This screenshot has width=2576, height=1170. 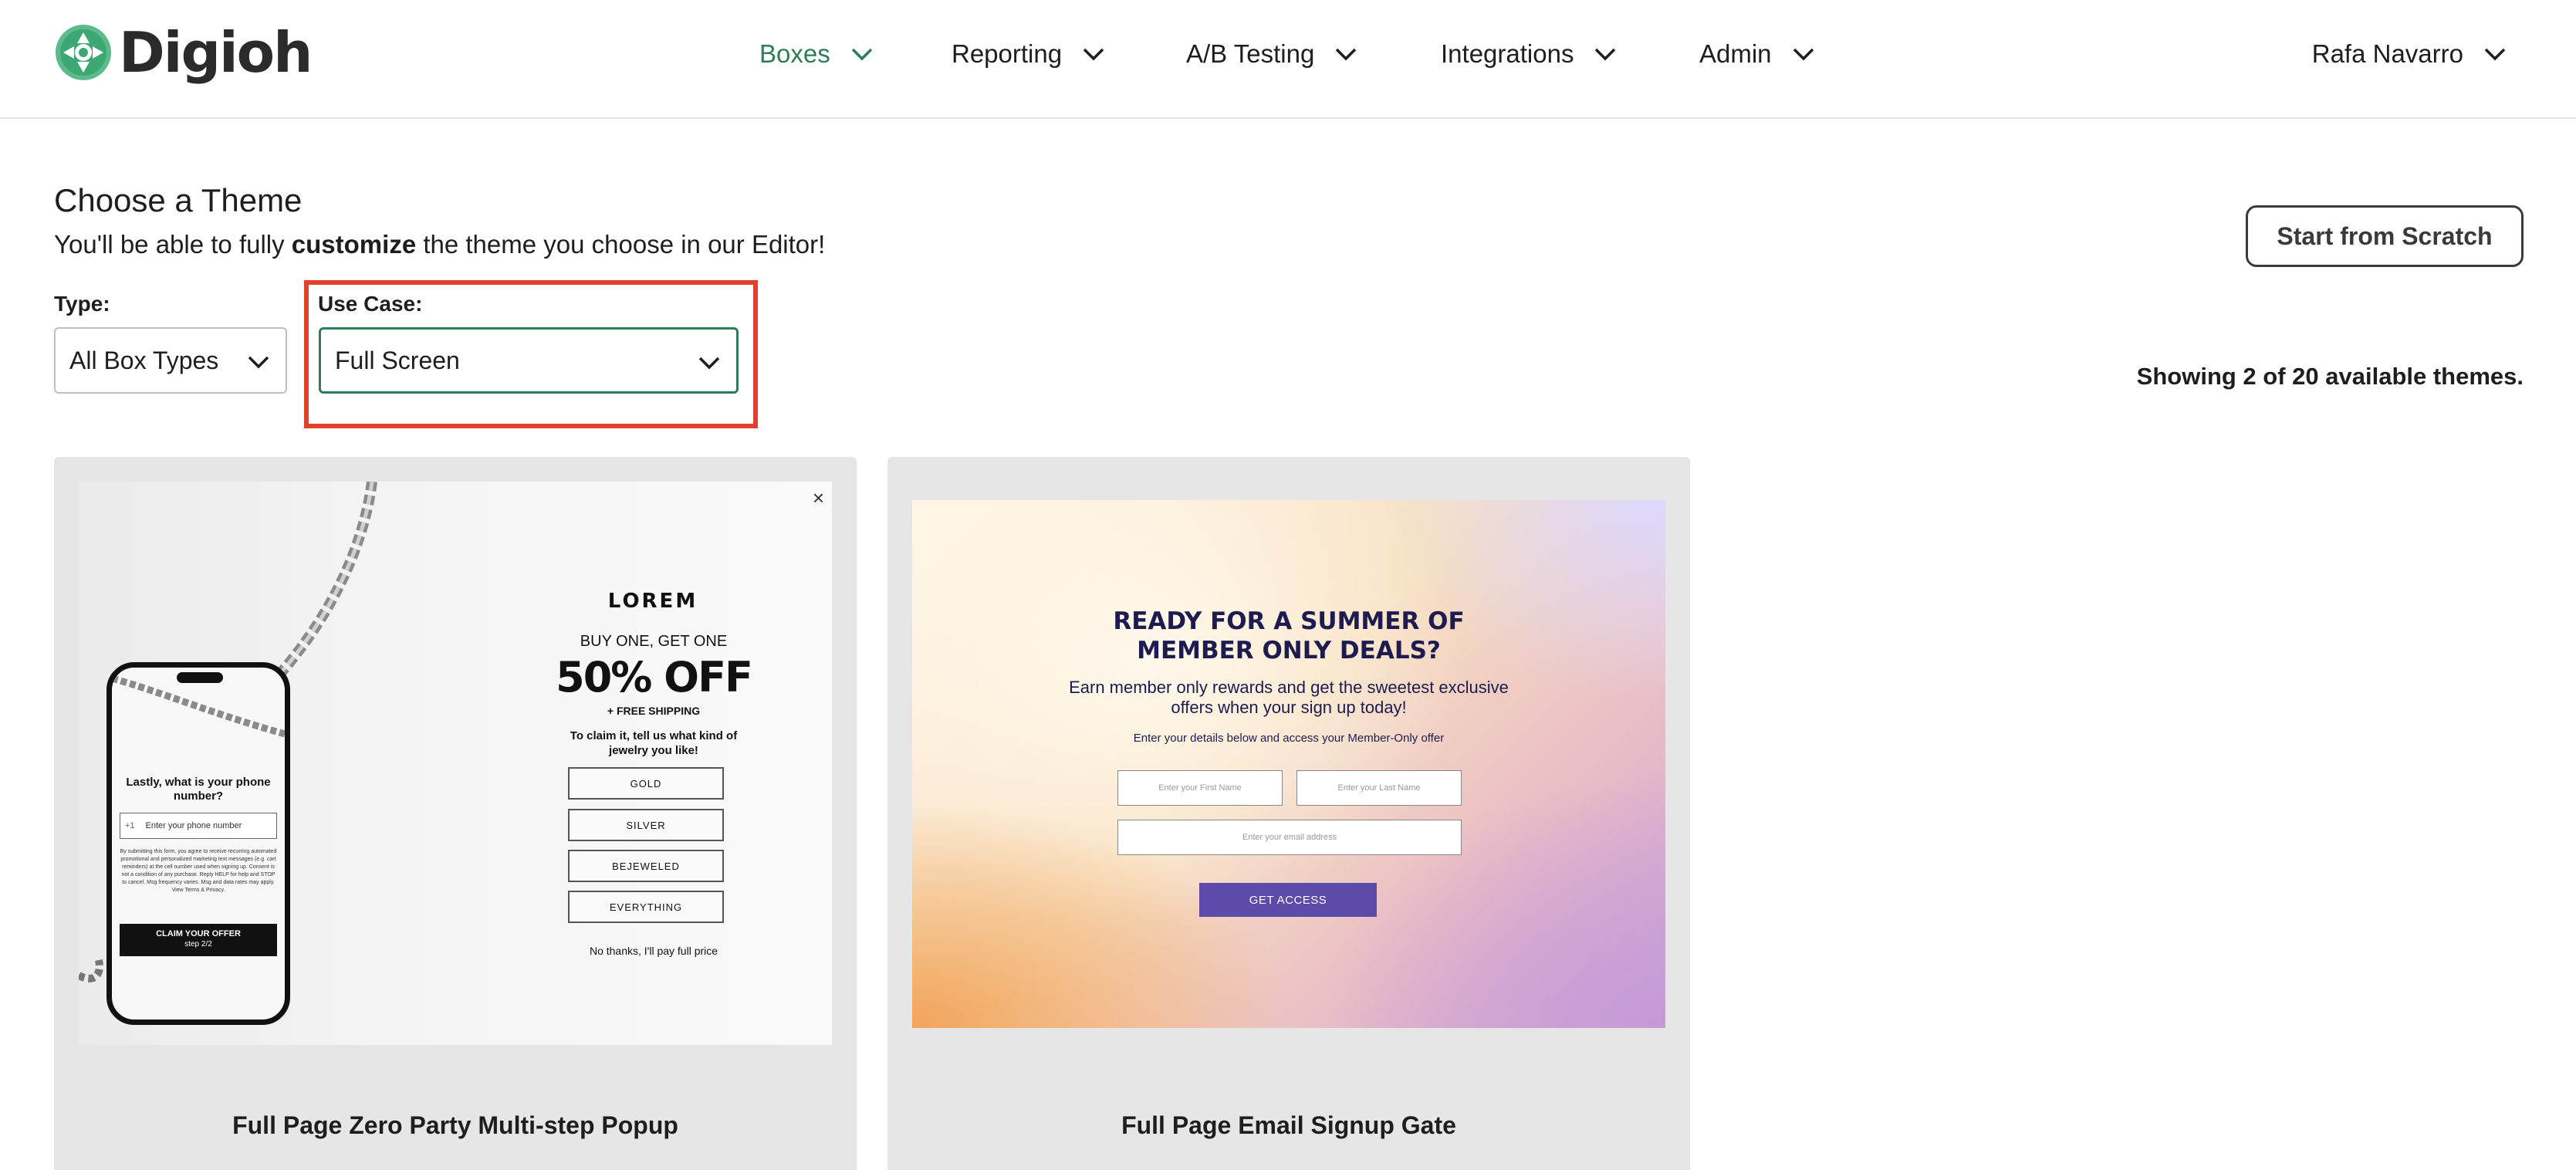 What do you see at coordinates (2387, 53) in the screenshot?
I see `user-name: Rafa Navarro` at bounding box center [2387, 53].